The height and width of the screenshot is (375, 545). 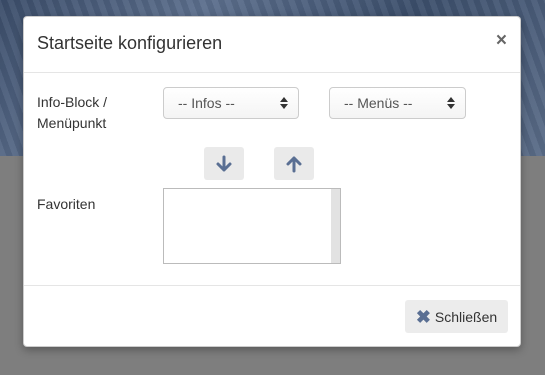 What do you see at coordinates (206, 103) in the screenshot?
I see `infos-select-value: -- Infos --` at bounding box center [206, 103].